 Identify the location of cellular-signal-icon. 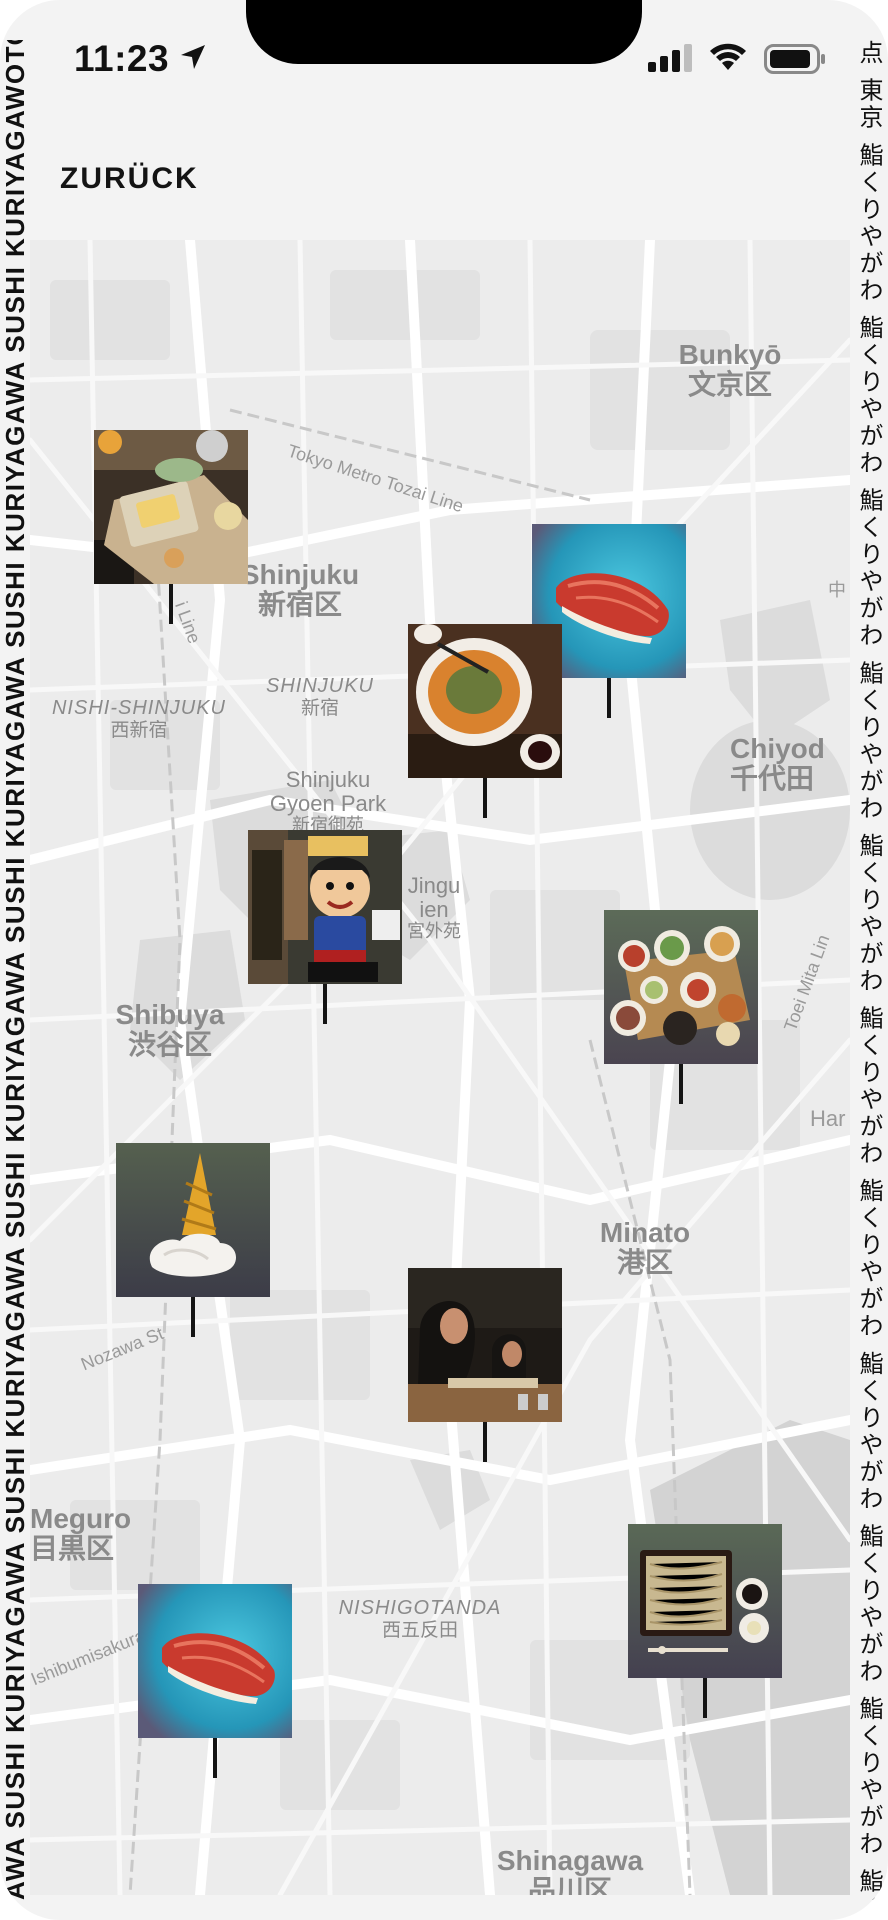
(670, 58).